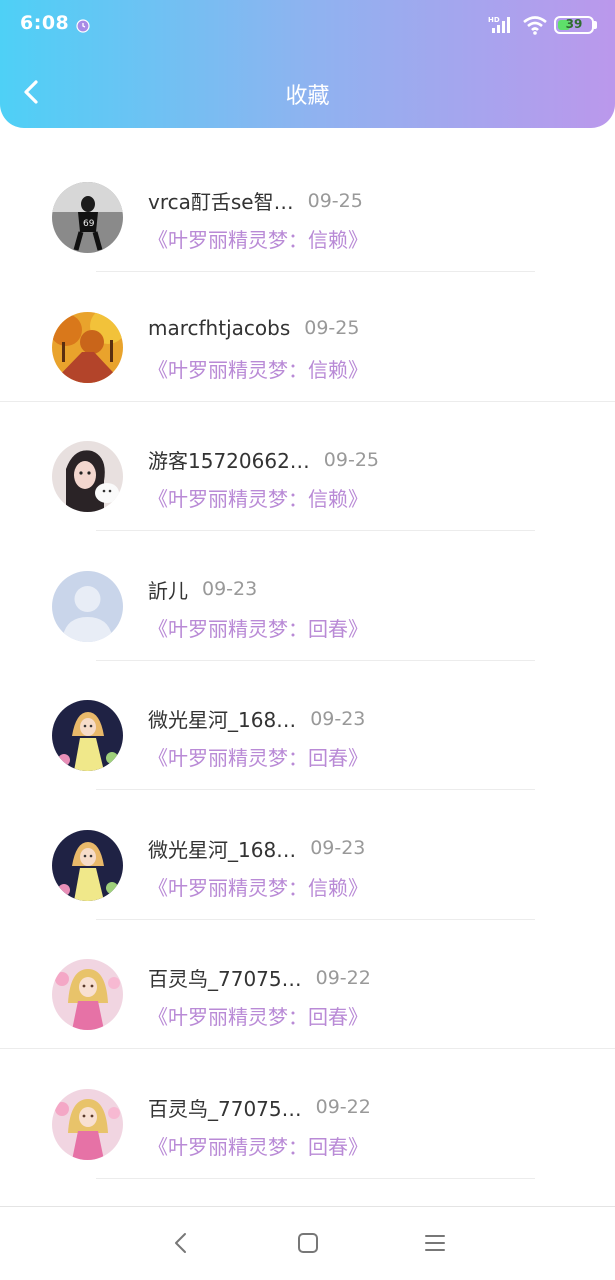 This screenshot has width=615, height=1280. Describe the element at coordinates (315, 1178) in the screenshot. I see `divider` at that location.